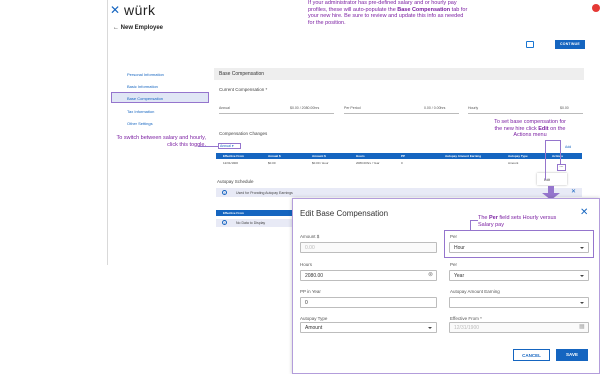  I want to click on effective-from-label: Effective From *, so click(466, 318).